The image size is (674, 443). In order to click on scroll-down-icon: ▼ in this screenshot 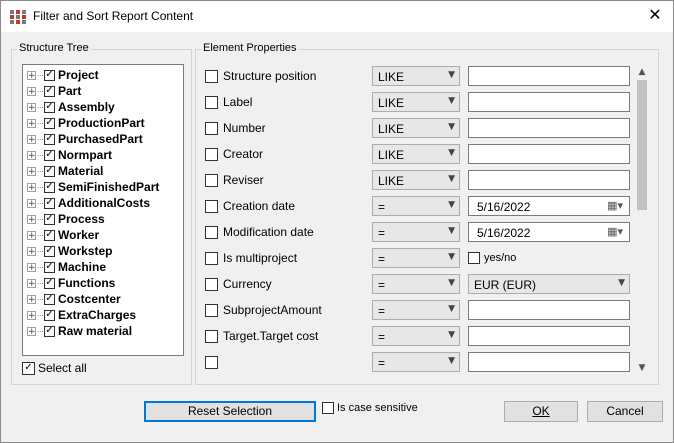, I will do `click(642, 368)`.